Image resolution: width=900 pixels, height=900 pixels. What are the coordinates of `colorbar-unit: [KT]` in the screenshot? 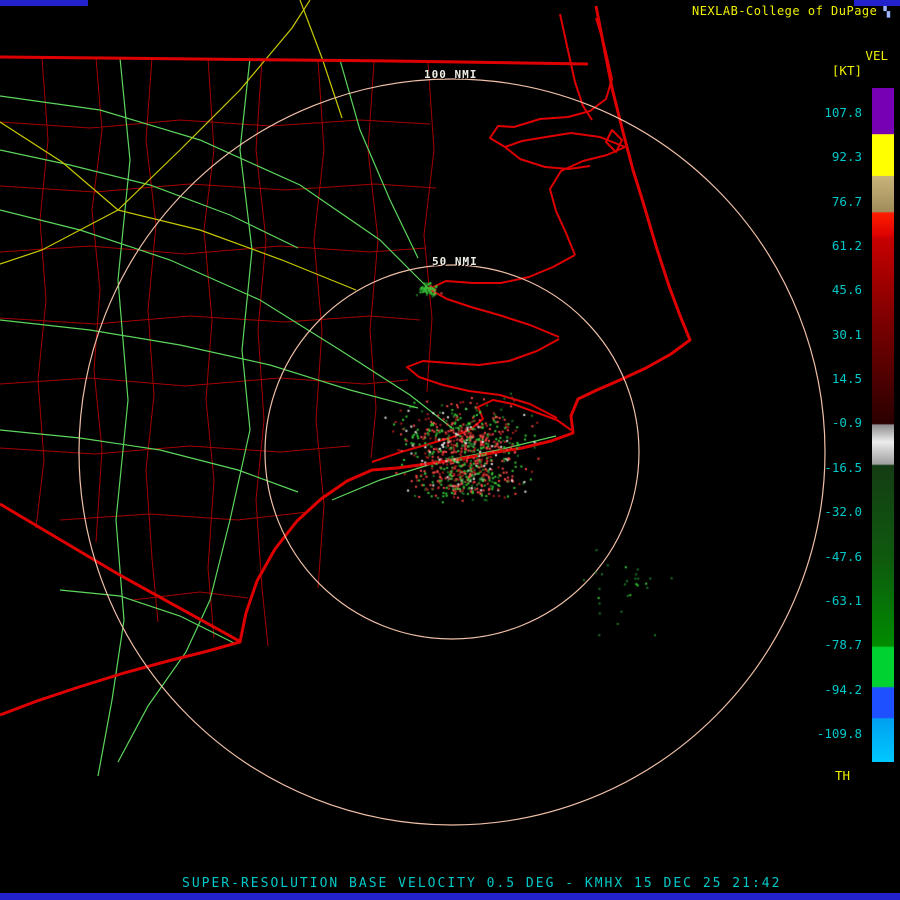 It's located at (846, 70).